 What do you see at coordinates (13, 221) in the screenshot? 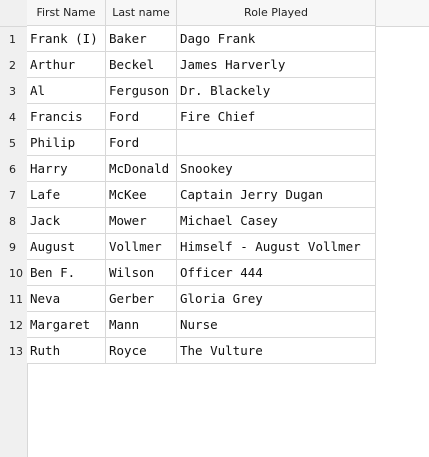
I see `row-number: 8` at bounding box center [13, 221].